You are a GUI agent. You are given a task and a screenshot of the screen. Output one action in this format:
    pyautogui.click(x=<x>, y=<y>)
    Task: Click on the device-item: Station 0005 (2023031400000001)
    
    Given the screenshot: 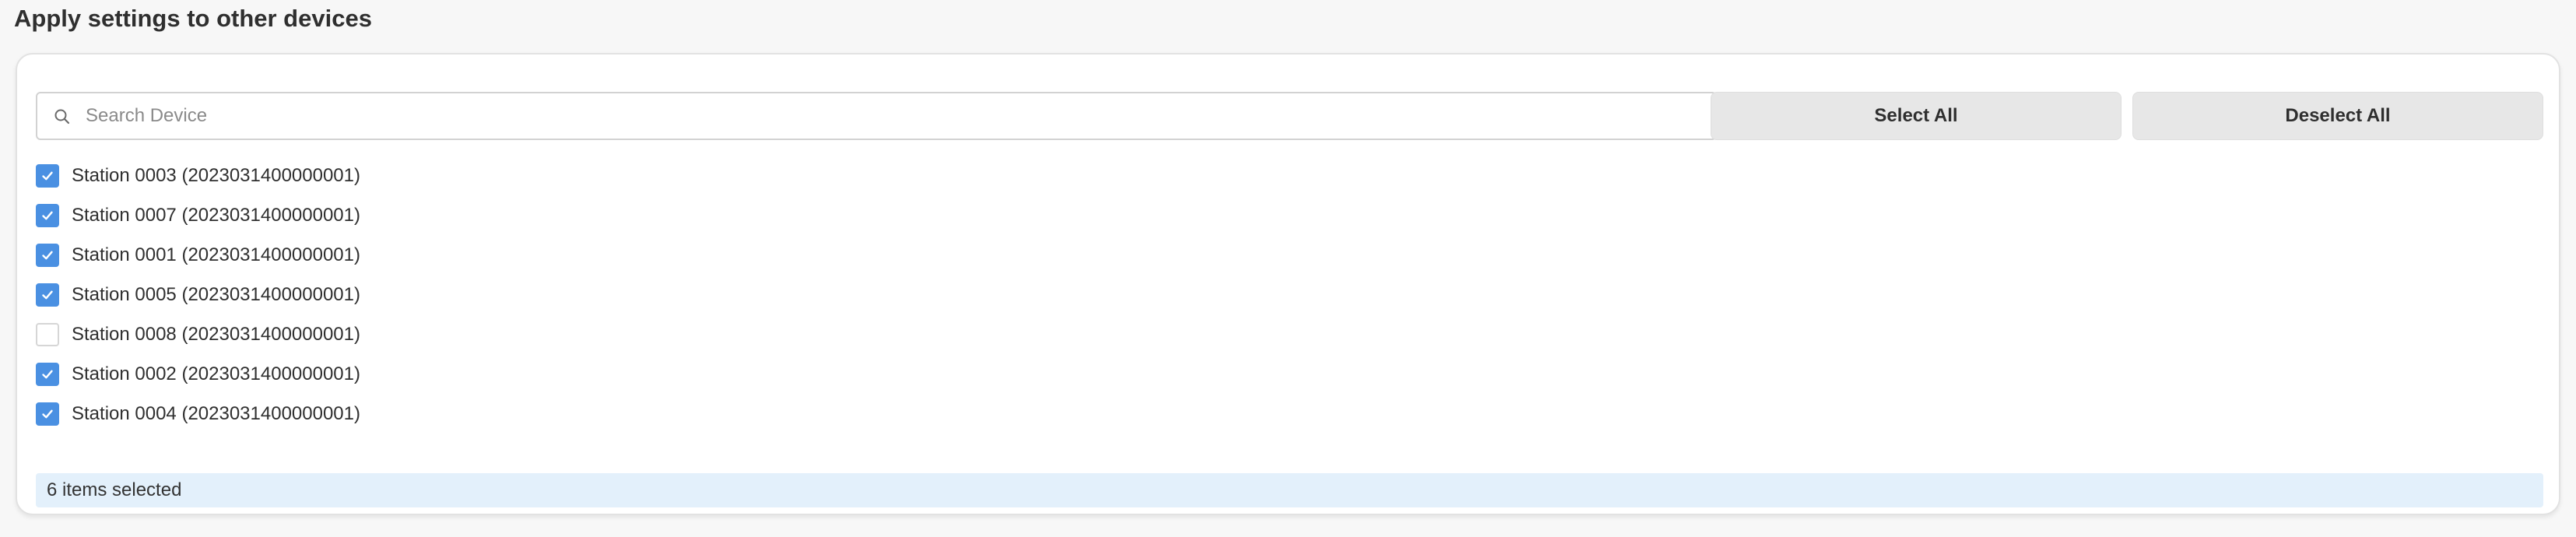 What is the action you would take?
    pyautogui.click(x=198, y=294)
    